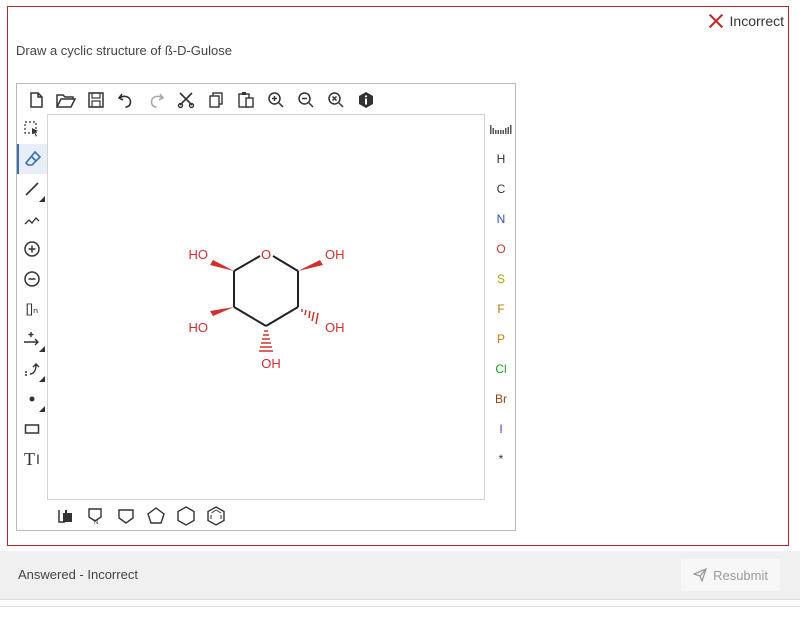  I want to click on benzene-template, so click(216, 516).